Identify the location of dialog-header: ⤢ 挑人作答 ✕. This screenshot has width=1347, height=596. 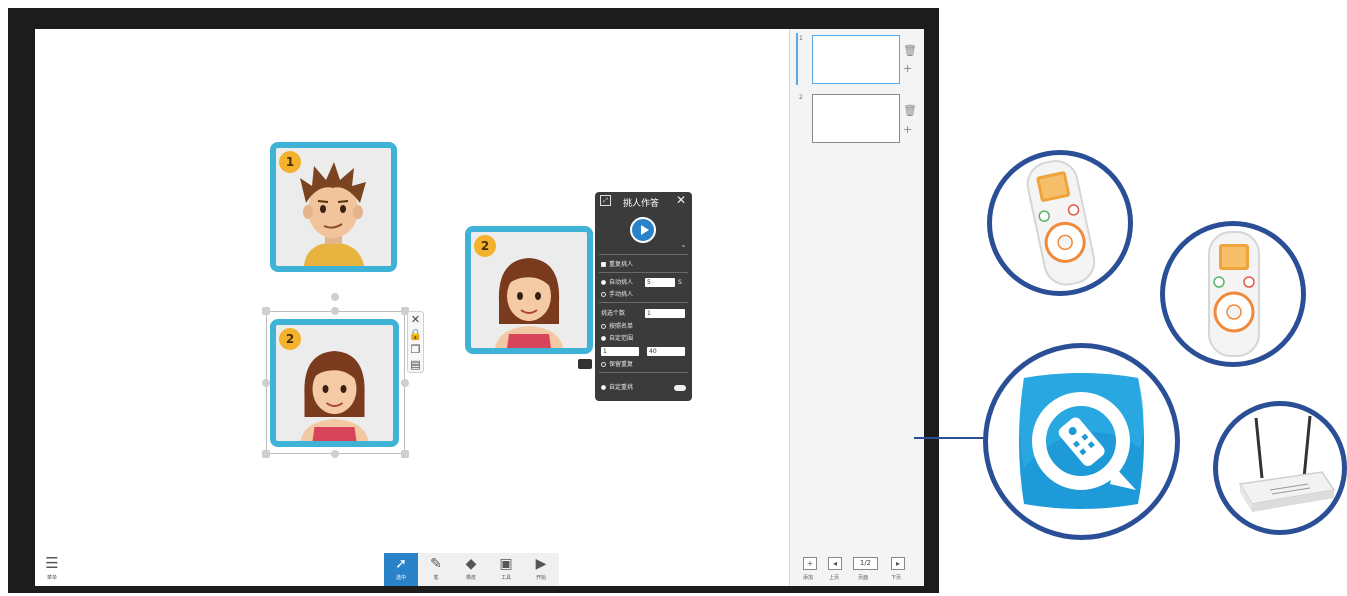
(643, 200).